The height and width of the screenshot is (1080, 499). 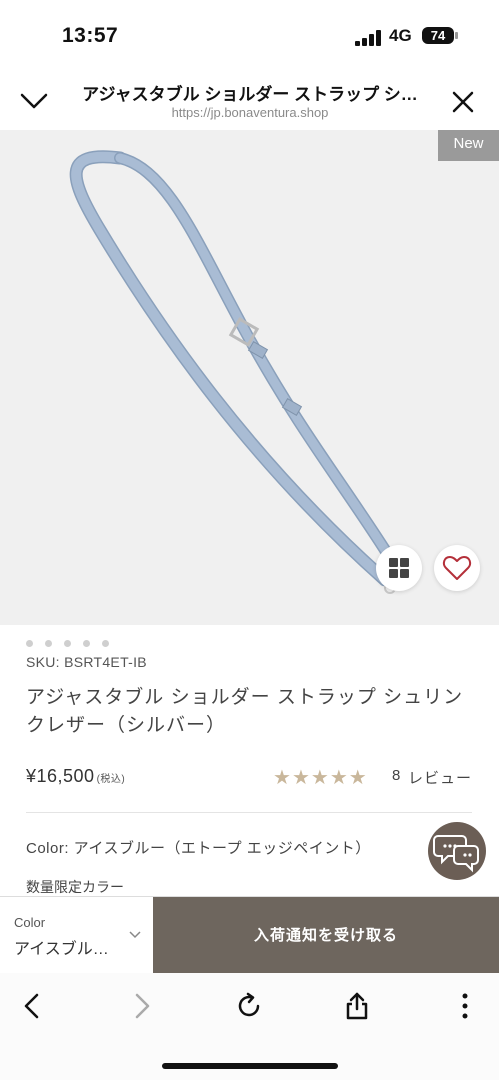 What do you see at coordinates (75, 887) in the screenshot?
I see `limited-label: 数量限定カラー` at bounding box center [75, 887].